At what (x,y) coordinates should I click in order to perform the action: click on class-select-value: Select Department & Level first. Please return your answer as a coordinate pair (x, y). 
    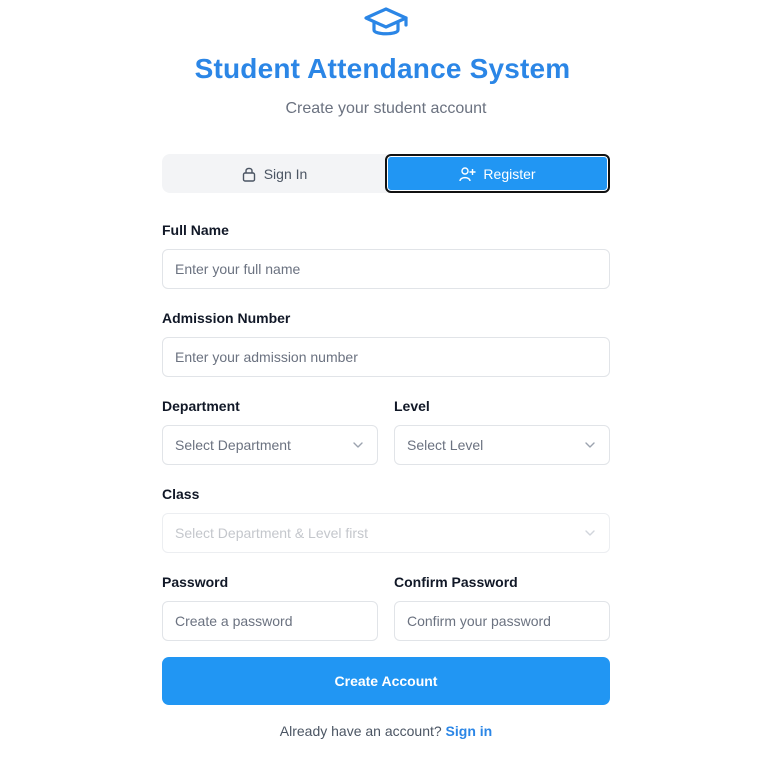
    Looking at the image, I should click on (271, 533).